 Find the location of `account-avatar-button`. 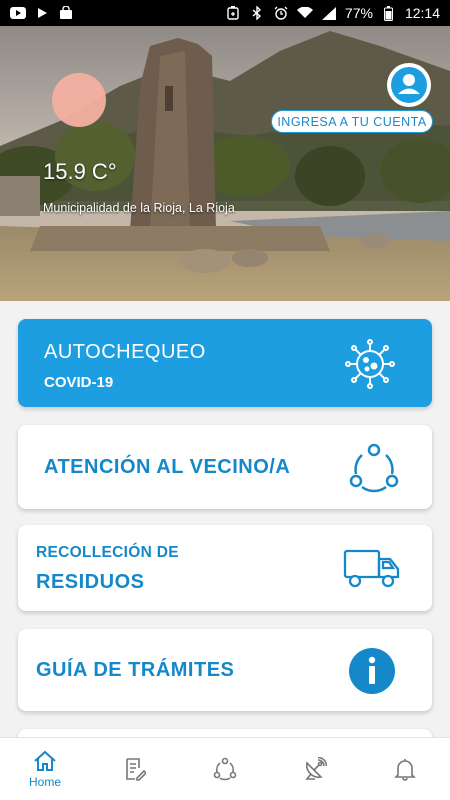

account-avatar-button is located at coordinates (409, 85).